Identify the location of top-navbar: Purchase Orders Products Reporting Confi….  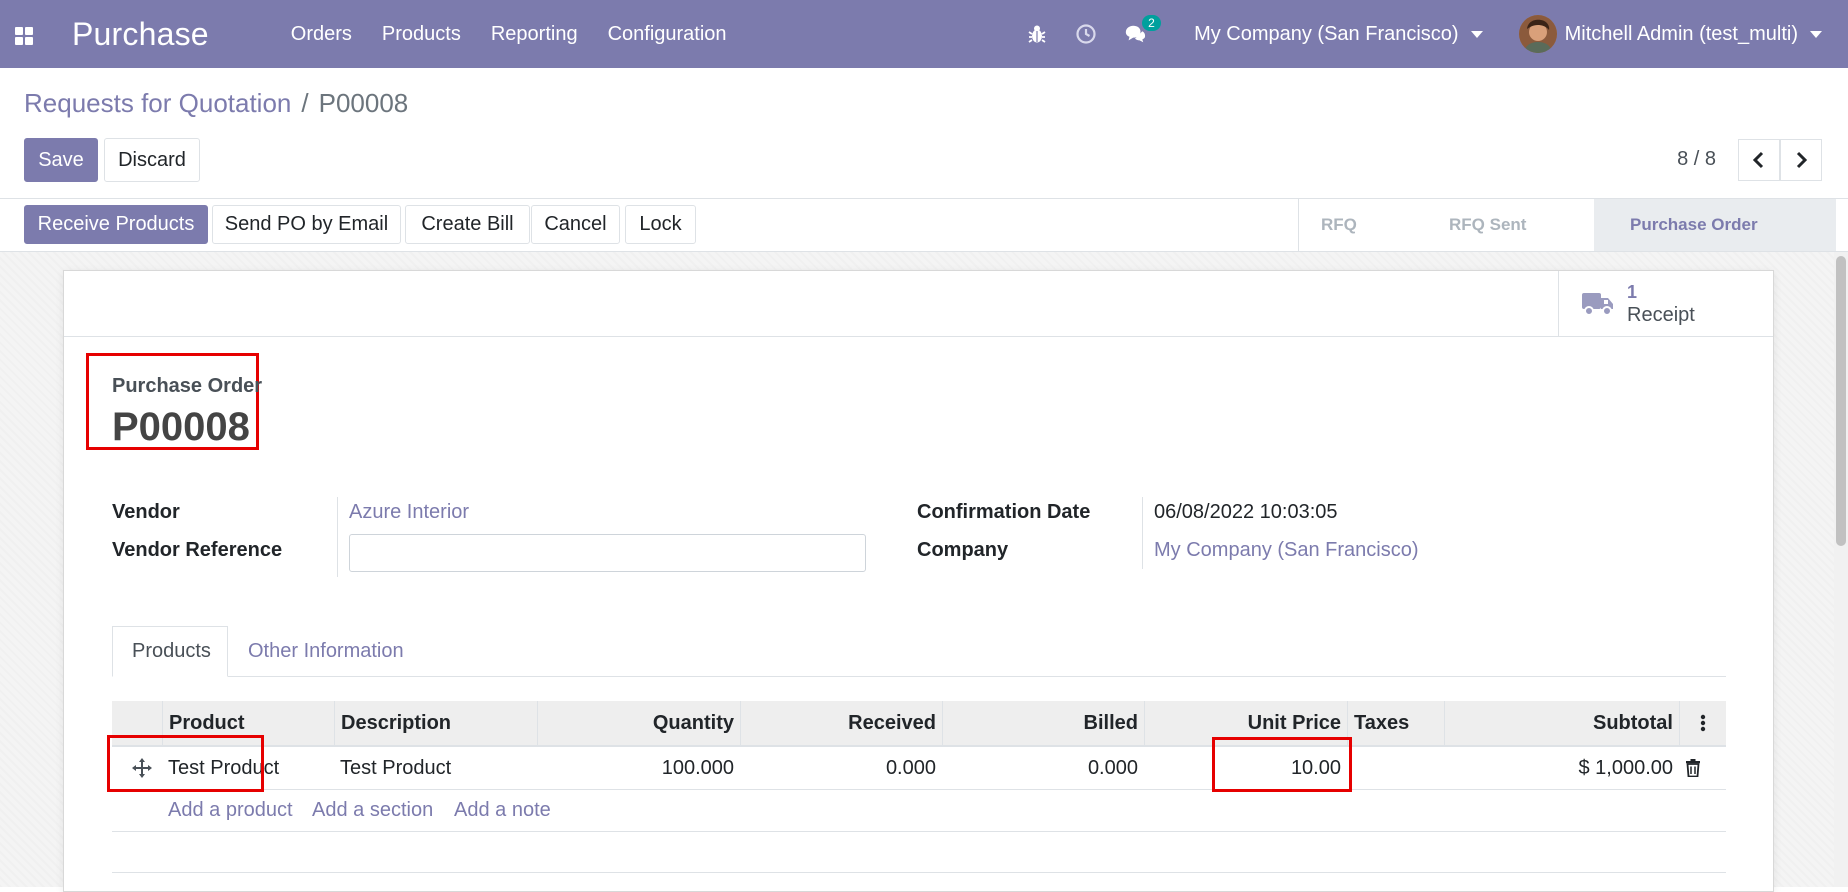
(924, 34).